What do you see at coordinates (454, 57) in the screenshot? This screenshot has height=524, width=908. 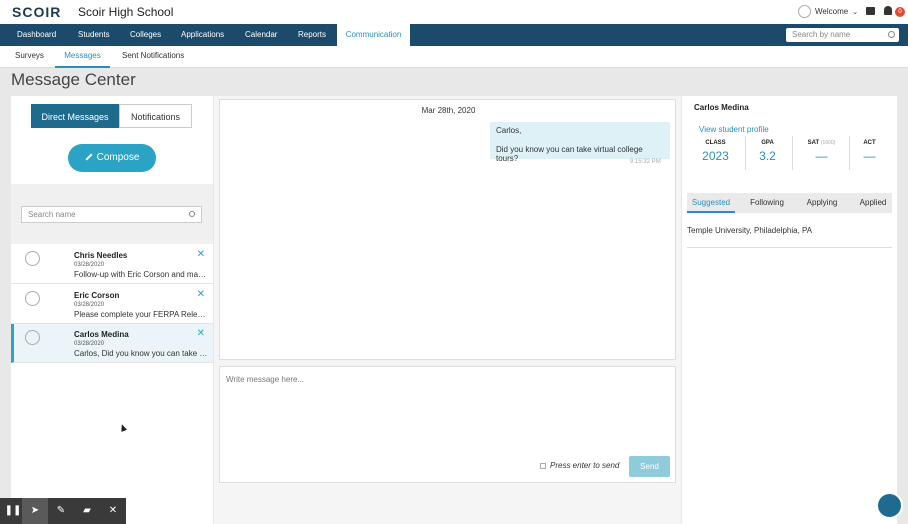 I see `sub-nav: Surveys Messages Sent Notifications` at bounding box center [454, 57].